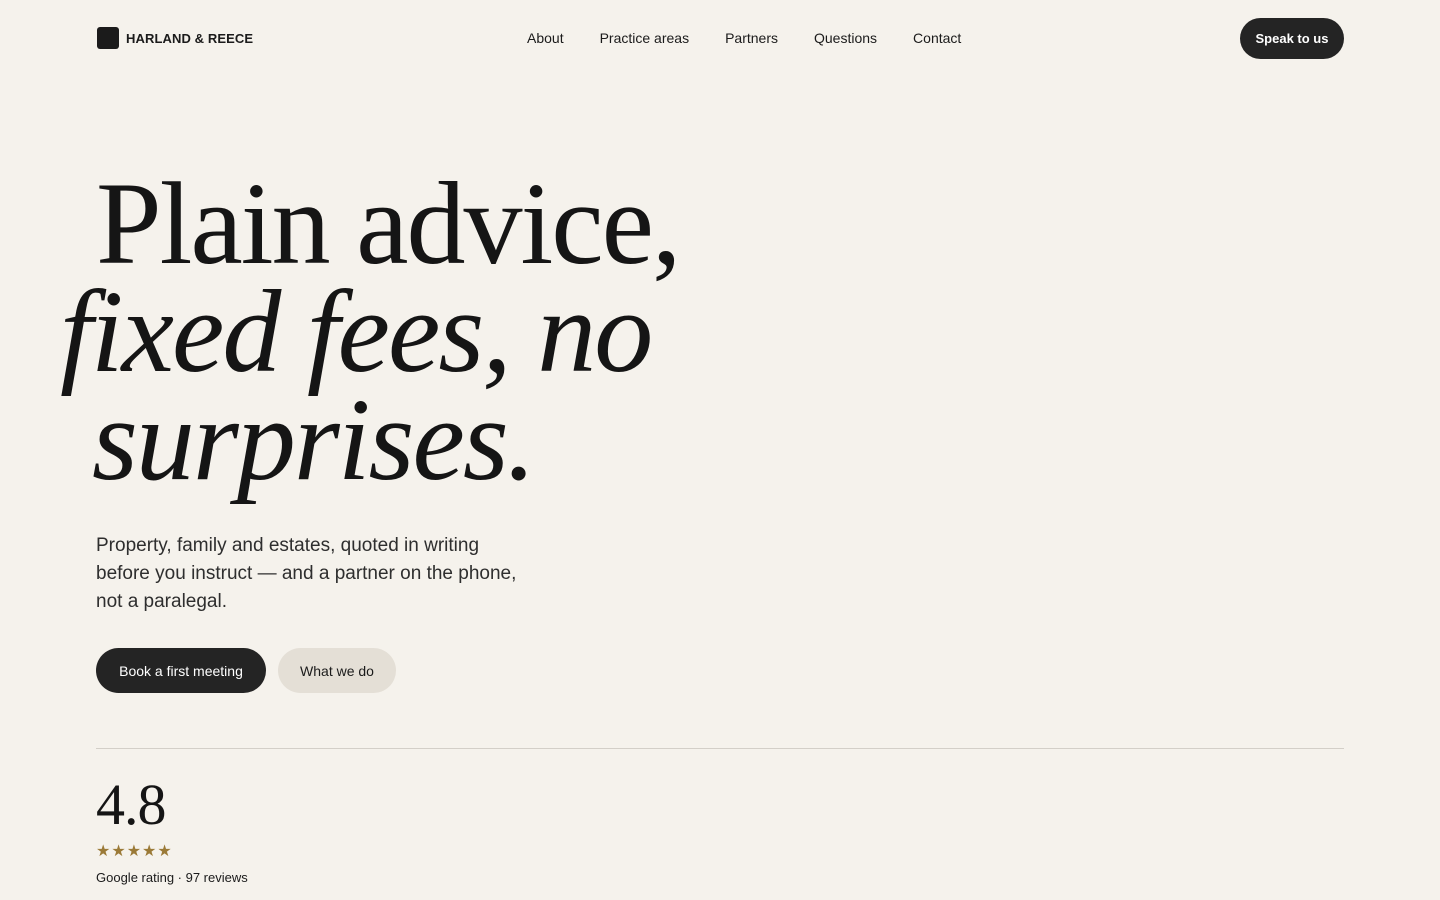 This screenshot has height=900, width=1440. Describe the element at coordinates (190, 38) in the screenshot. I see `brand-name: HARLAND & REECE` at that location.